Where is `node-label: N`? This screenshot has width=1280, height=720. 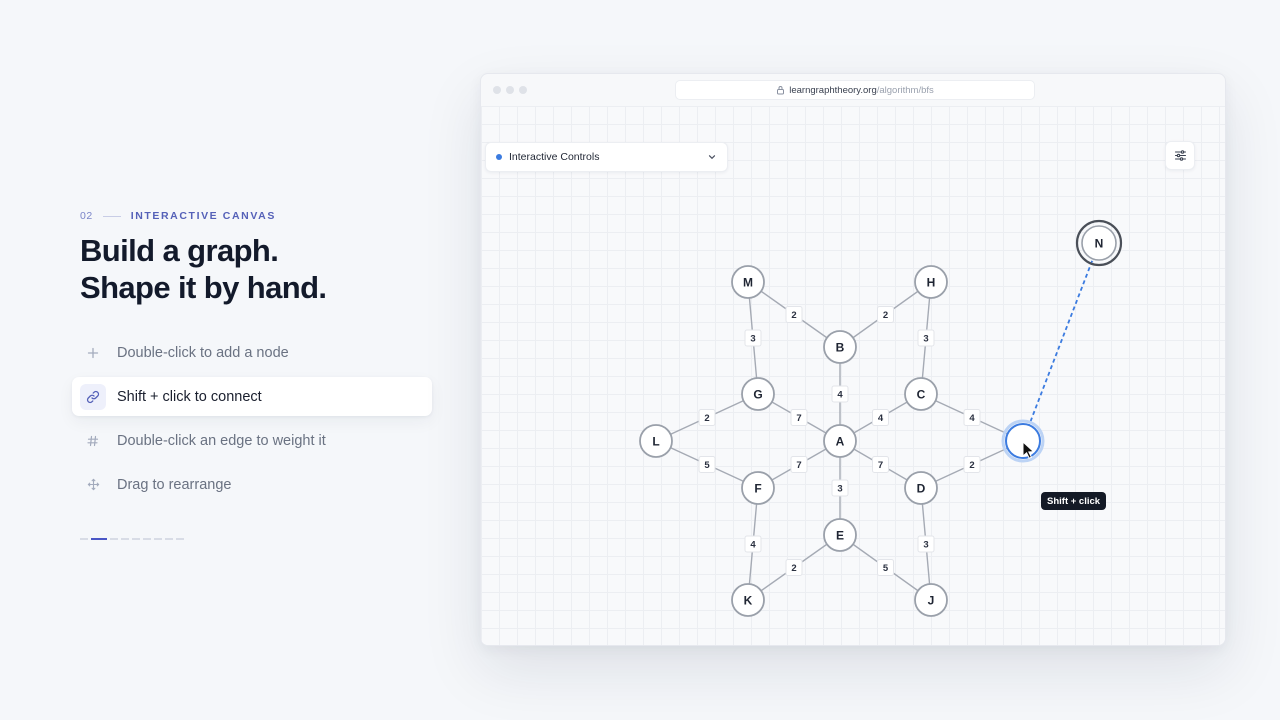 node-label: N is located at coordinates (1099, 243).